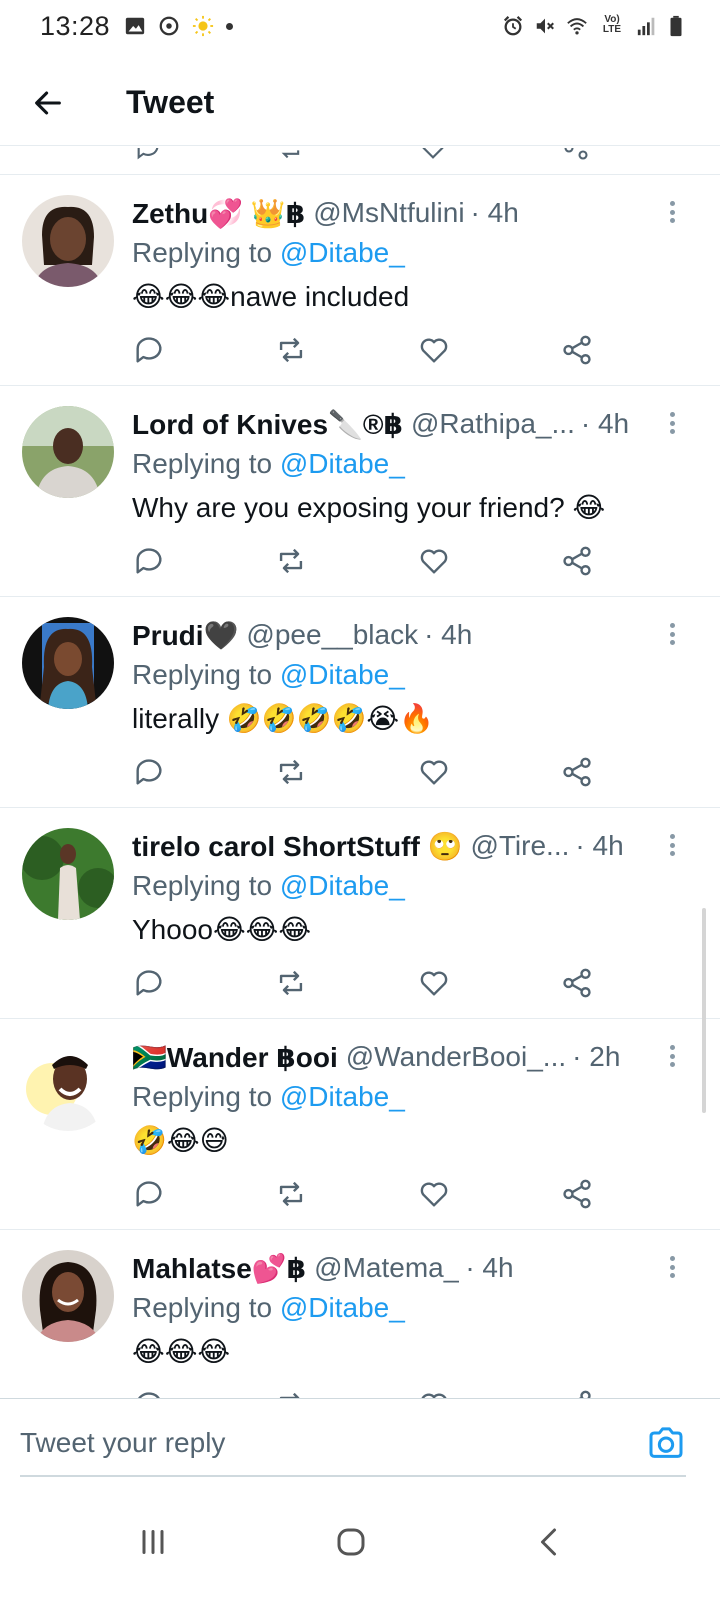  I want to click on status-bar: 13:28 Vo) LTE, so click(360, 26).